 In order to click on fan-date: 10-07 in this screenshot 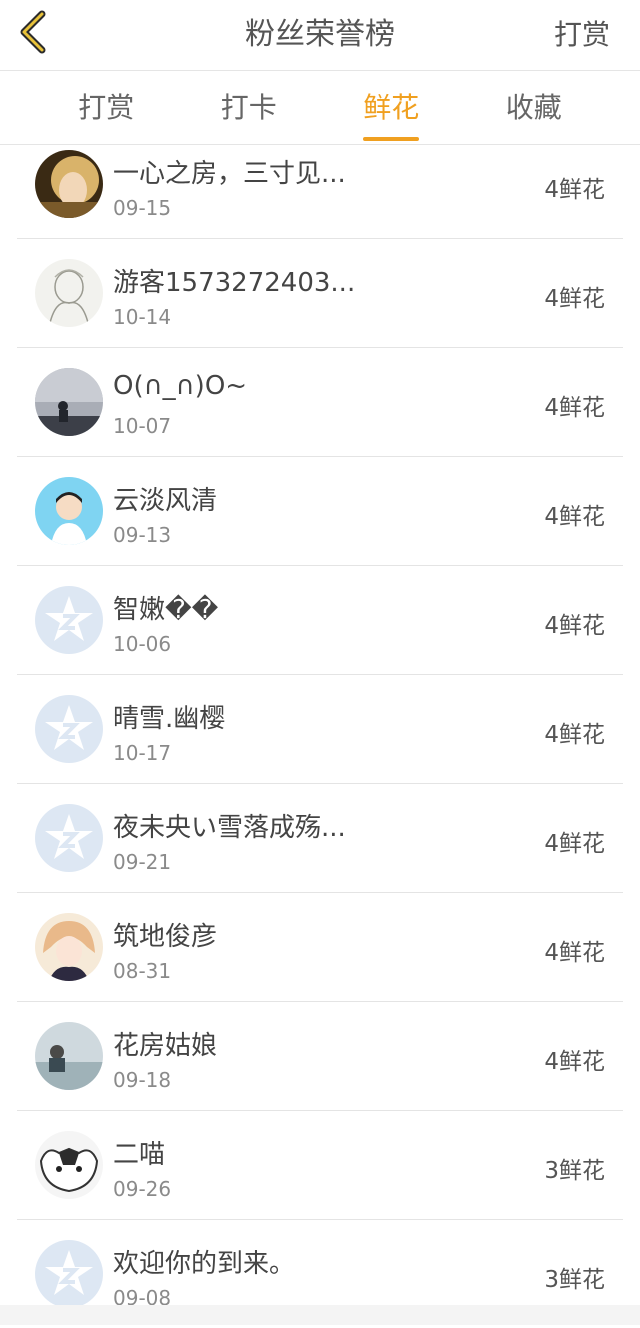, I will do `click(142, 426)`.